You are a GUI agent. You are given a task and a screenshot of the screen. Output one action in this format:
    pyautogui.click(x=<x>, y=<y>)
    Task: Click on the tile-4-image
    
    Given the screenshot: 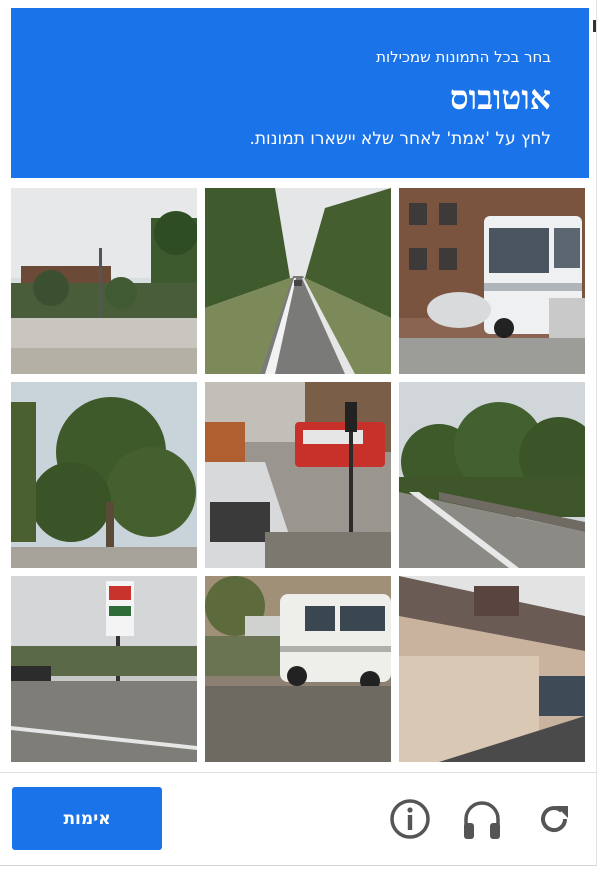 What is the action you would take?
    pyautogui.click(x=104, y=475)
    